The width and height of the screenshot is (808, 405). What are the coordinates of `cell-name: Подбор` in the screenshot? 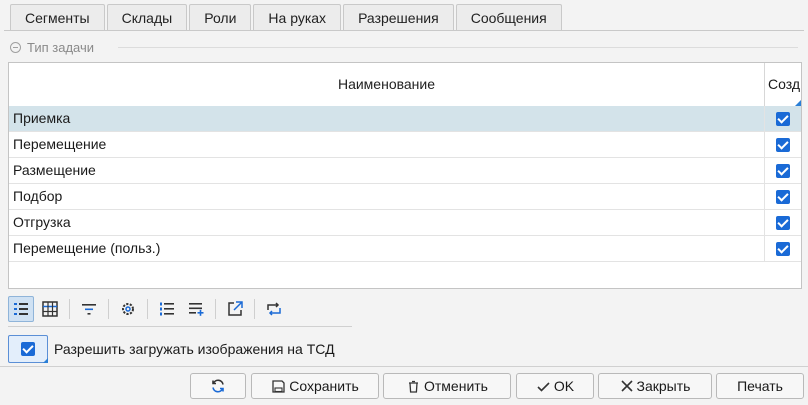 It's located at (387, 196).